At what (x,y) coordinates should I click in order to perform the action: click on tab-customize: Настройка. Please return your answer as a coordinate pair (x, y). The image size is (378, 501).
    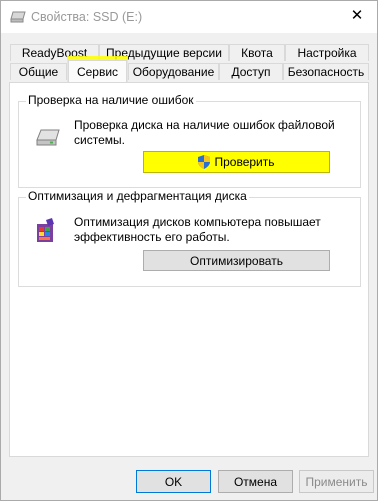
    Looking at the image, I should click on (327, 52).